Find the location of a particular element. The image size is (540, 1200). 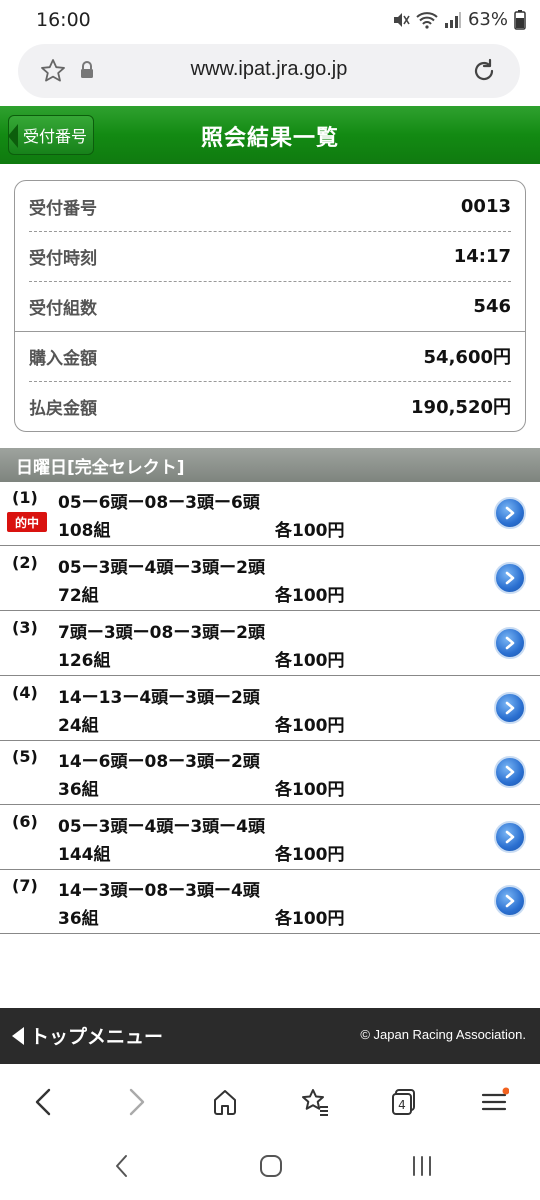

battery-text: 63% is located at coordinates (487, 19).